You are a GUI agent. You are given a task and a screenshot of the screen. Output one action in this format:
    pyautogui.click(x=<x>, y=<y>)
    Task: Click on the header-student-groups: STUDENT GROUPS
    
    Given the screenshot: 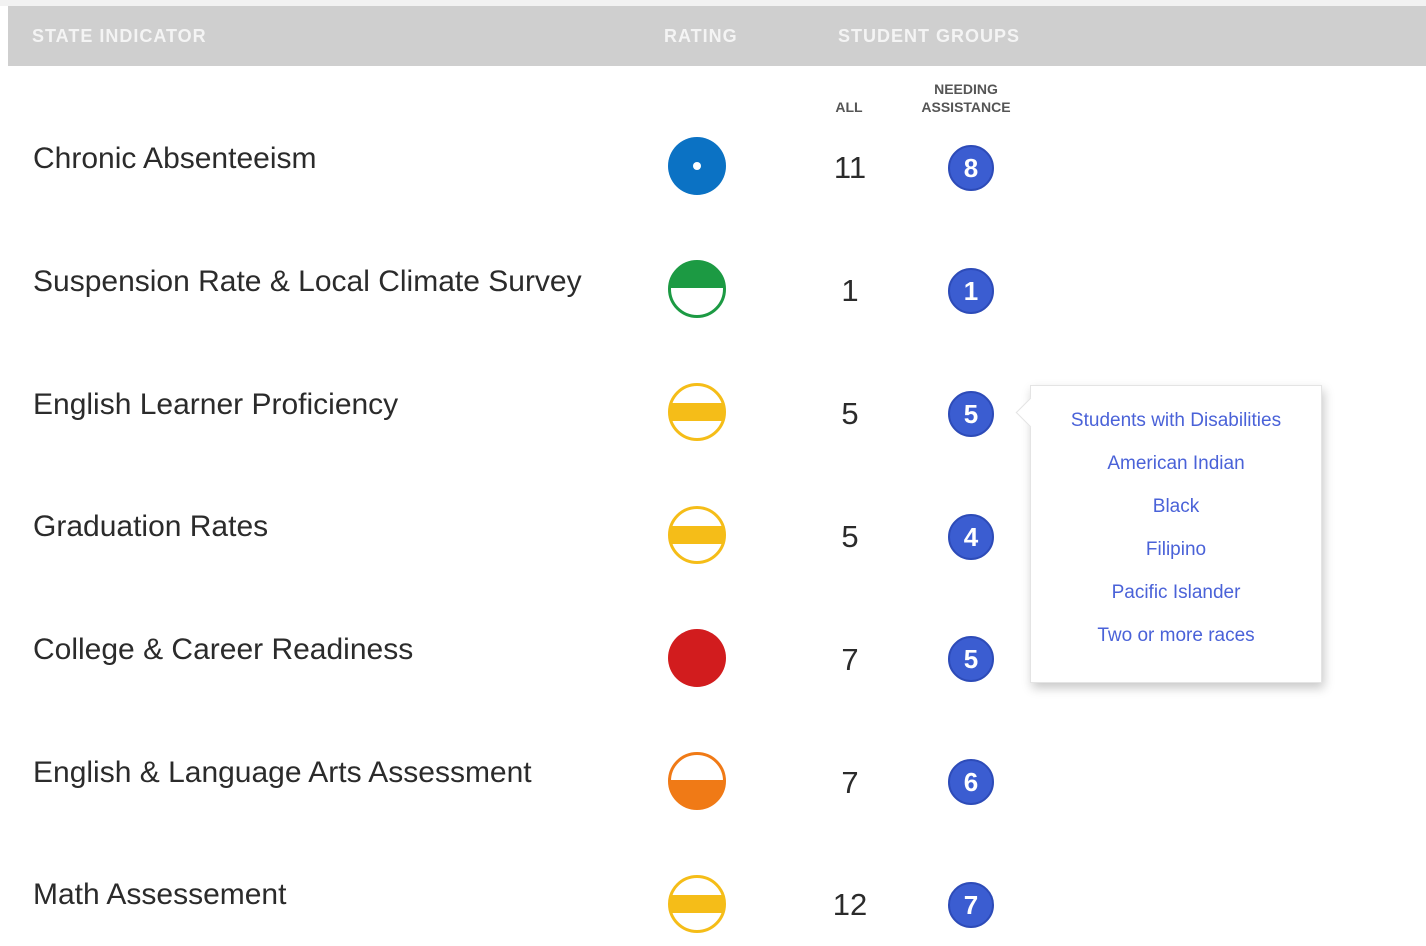 What is the action you would take?
    pyautogui.click(x=929, y=36)
    